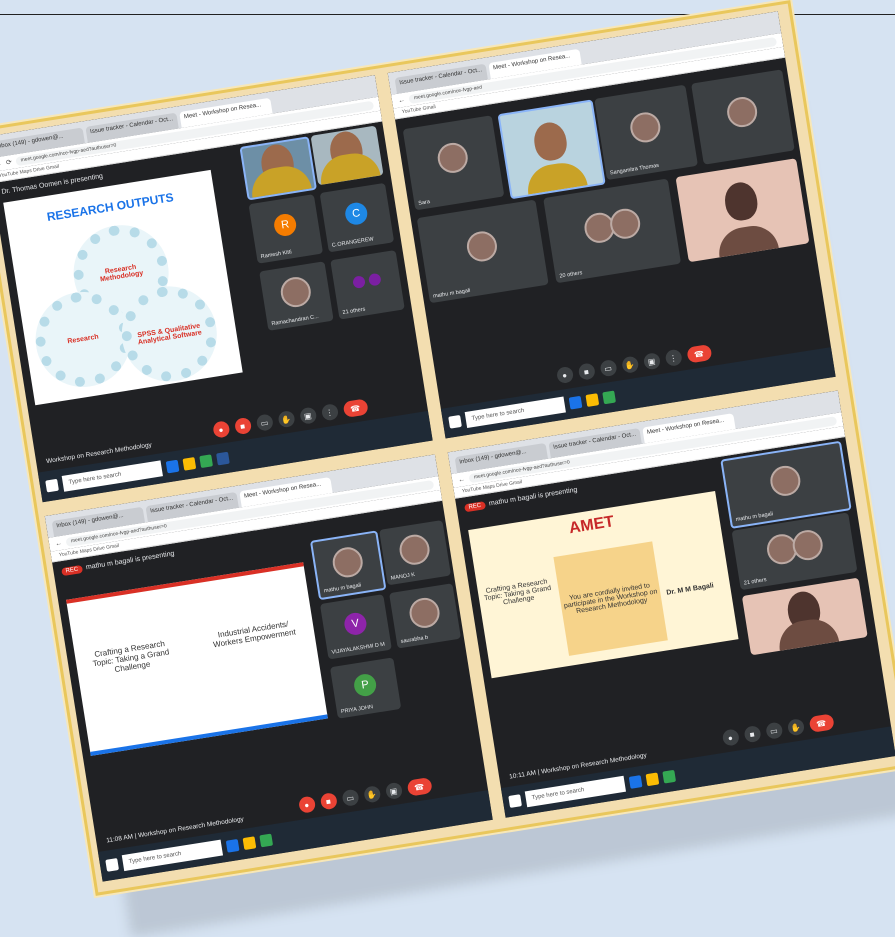  Describe the element at coordinates (747, 240) in the screenshot. I see `participant-video-body` at that location.